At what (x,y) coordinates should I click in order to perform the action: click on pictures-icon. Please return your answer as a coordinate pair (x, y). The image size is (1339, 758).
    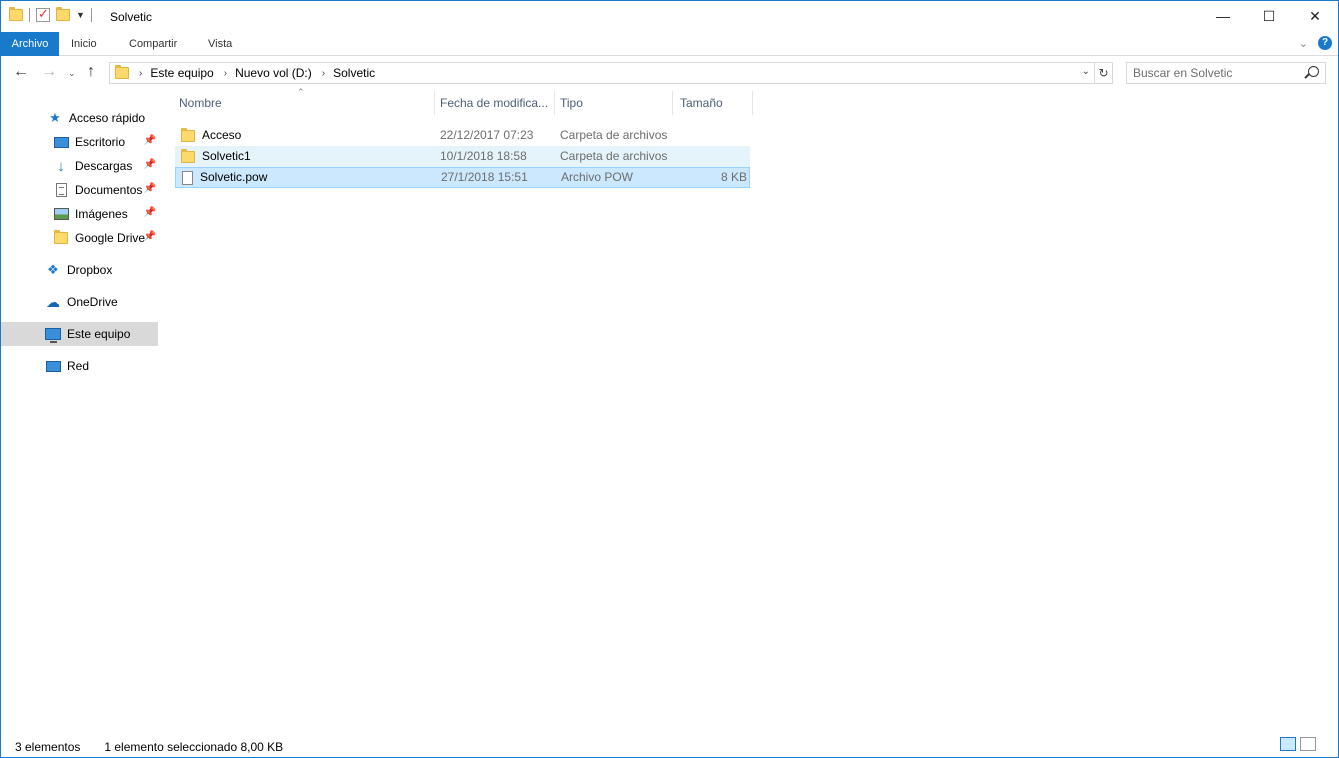
    Looking at the image, I should click on (61, 214).